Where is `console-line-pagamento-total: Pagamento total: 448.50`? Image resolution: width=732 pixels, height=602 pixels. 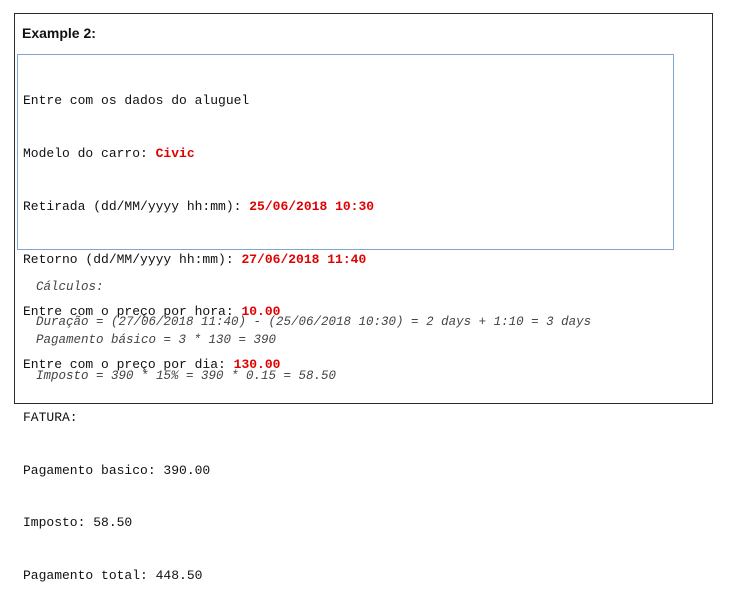
console-line-pagamento-total: Pagamento total: 448.50 is located at coordinates (113, 576).